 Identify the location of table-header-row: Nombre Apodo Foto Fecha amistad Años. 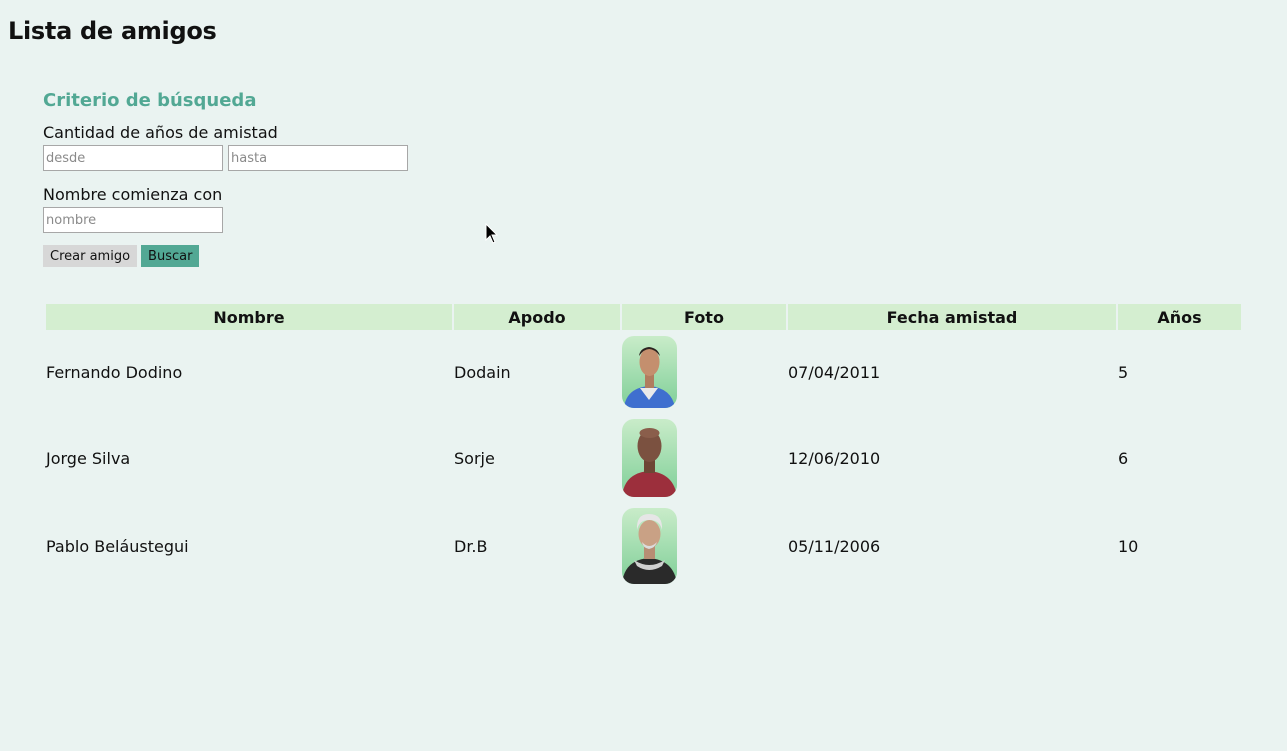
(643, 317).